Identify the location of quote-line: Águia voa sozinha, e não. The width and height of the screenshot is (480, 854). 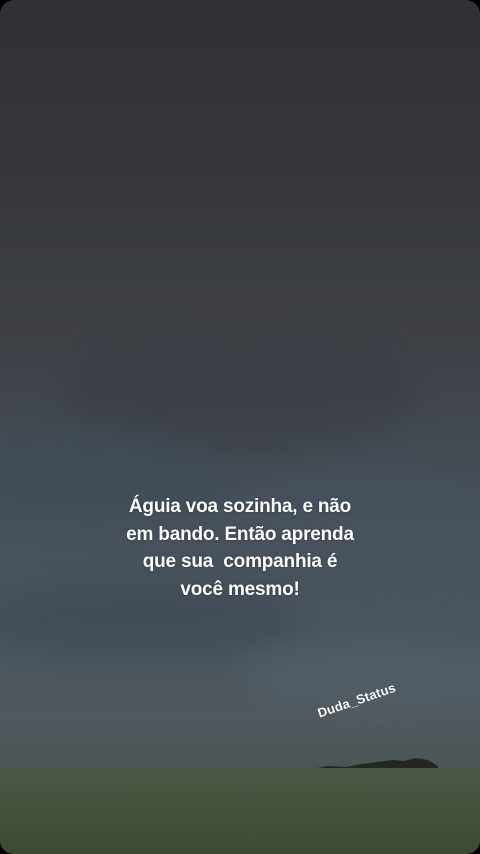
(240, 506).